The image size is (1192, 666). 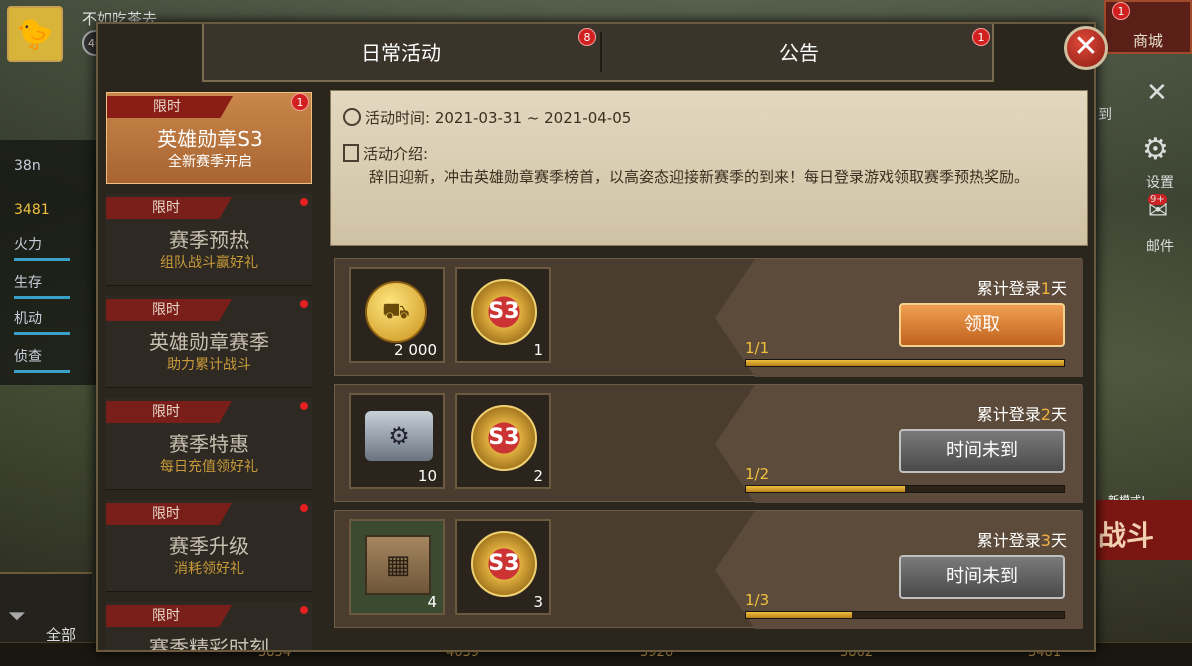 I want to click on tab-bar: 日常活动 8 公告 1, so click(x=598, y=53).